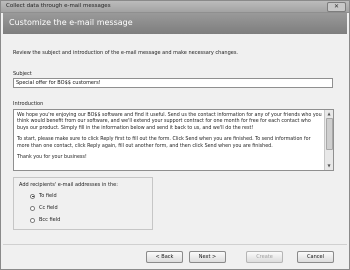  What do you see at coordinates (22, 74) in the screenshot?
I see `subject-label: Subject` at bounding box center [22, 74].